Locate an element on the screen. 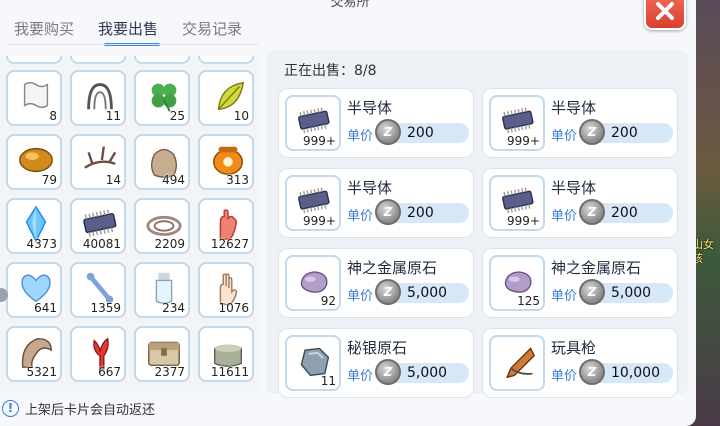 This screenshot has width=720, height=426. inventory-slot: 2377 is located at coordinates (162, 354).